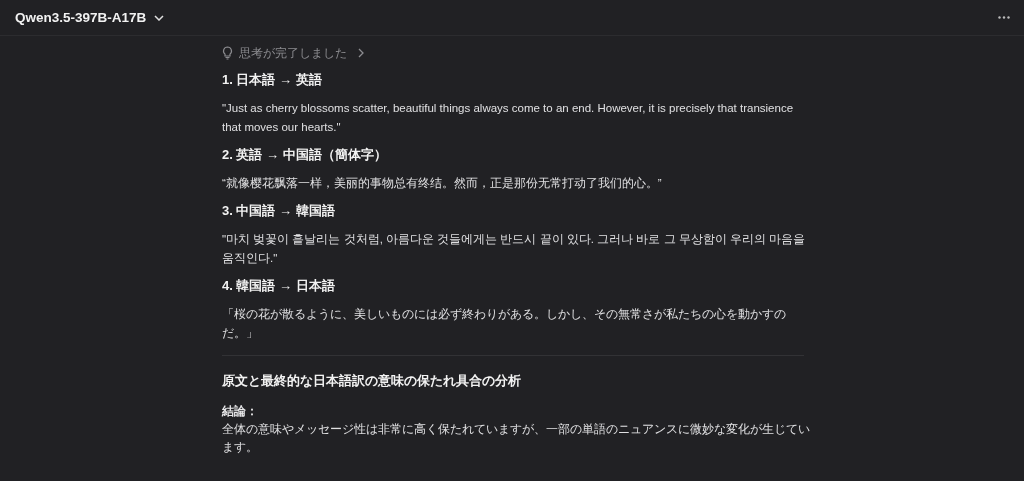 The height and width of the screenshot is (481, 1024). What do you see at coordinates (159, 17) in the screenshot?
I see `chevron-down-icon` at bounding box center [159, 17].